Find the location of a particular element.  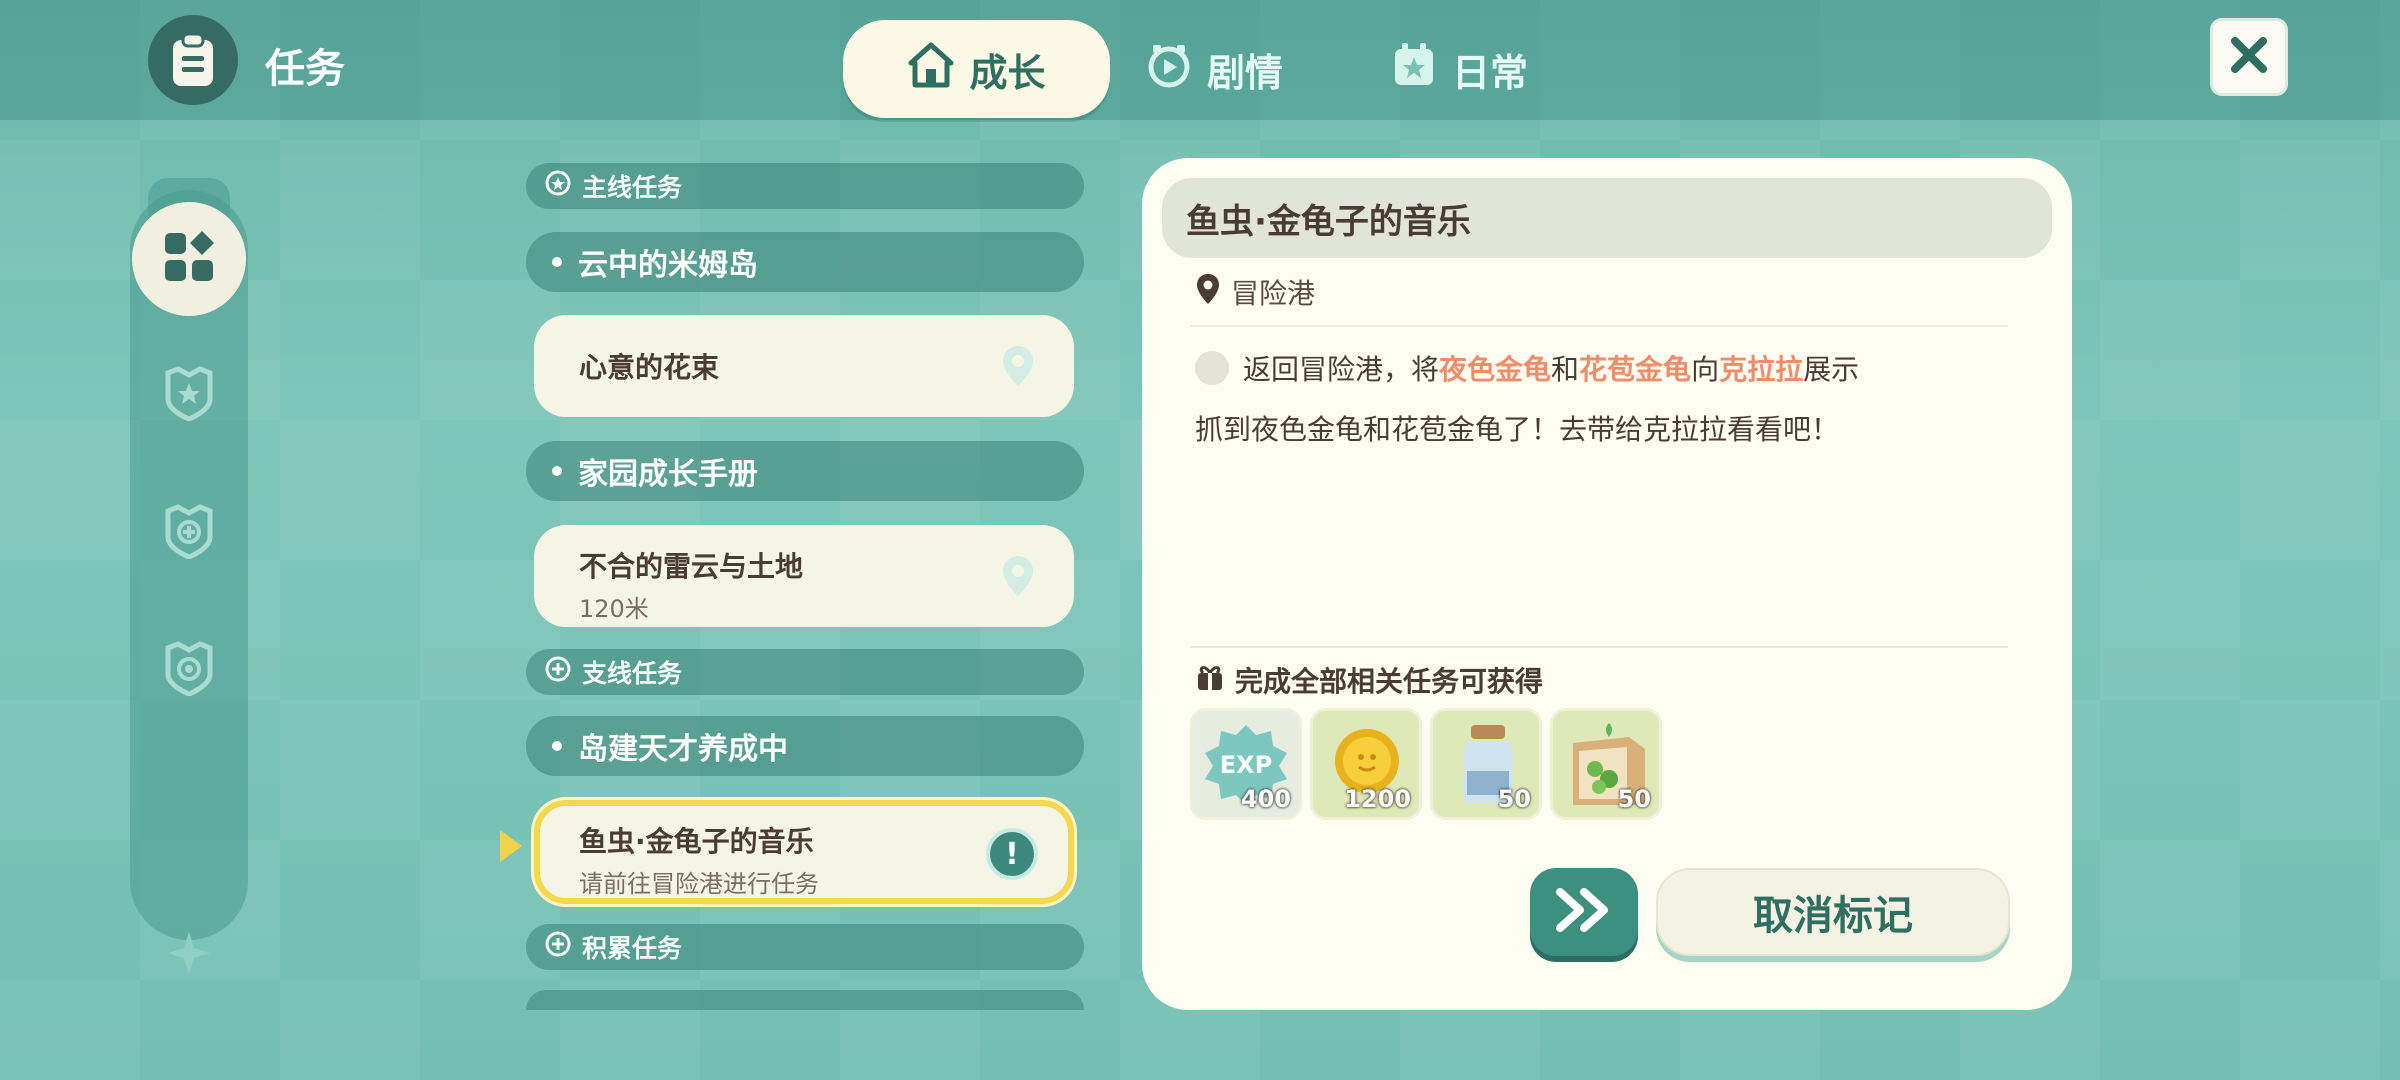

rail-item-plus is located at coordinates (189, 533).